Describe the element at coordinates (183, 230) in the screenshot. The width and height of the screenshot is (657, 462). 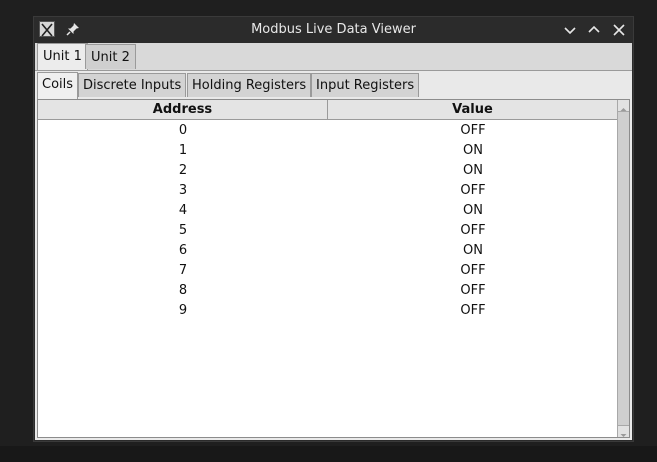
I see `address-cell: 5` at that location.